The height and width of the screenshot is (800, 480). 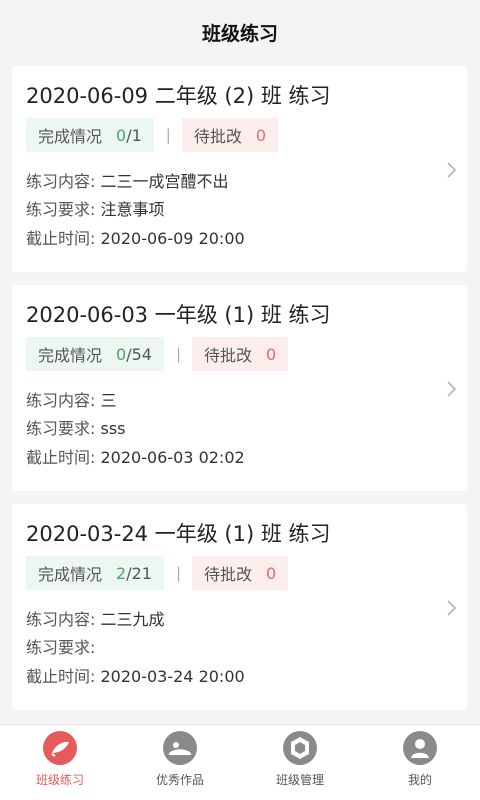 I want to click on class-management-icon, so click(x=300, y=748).